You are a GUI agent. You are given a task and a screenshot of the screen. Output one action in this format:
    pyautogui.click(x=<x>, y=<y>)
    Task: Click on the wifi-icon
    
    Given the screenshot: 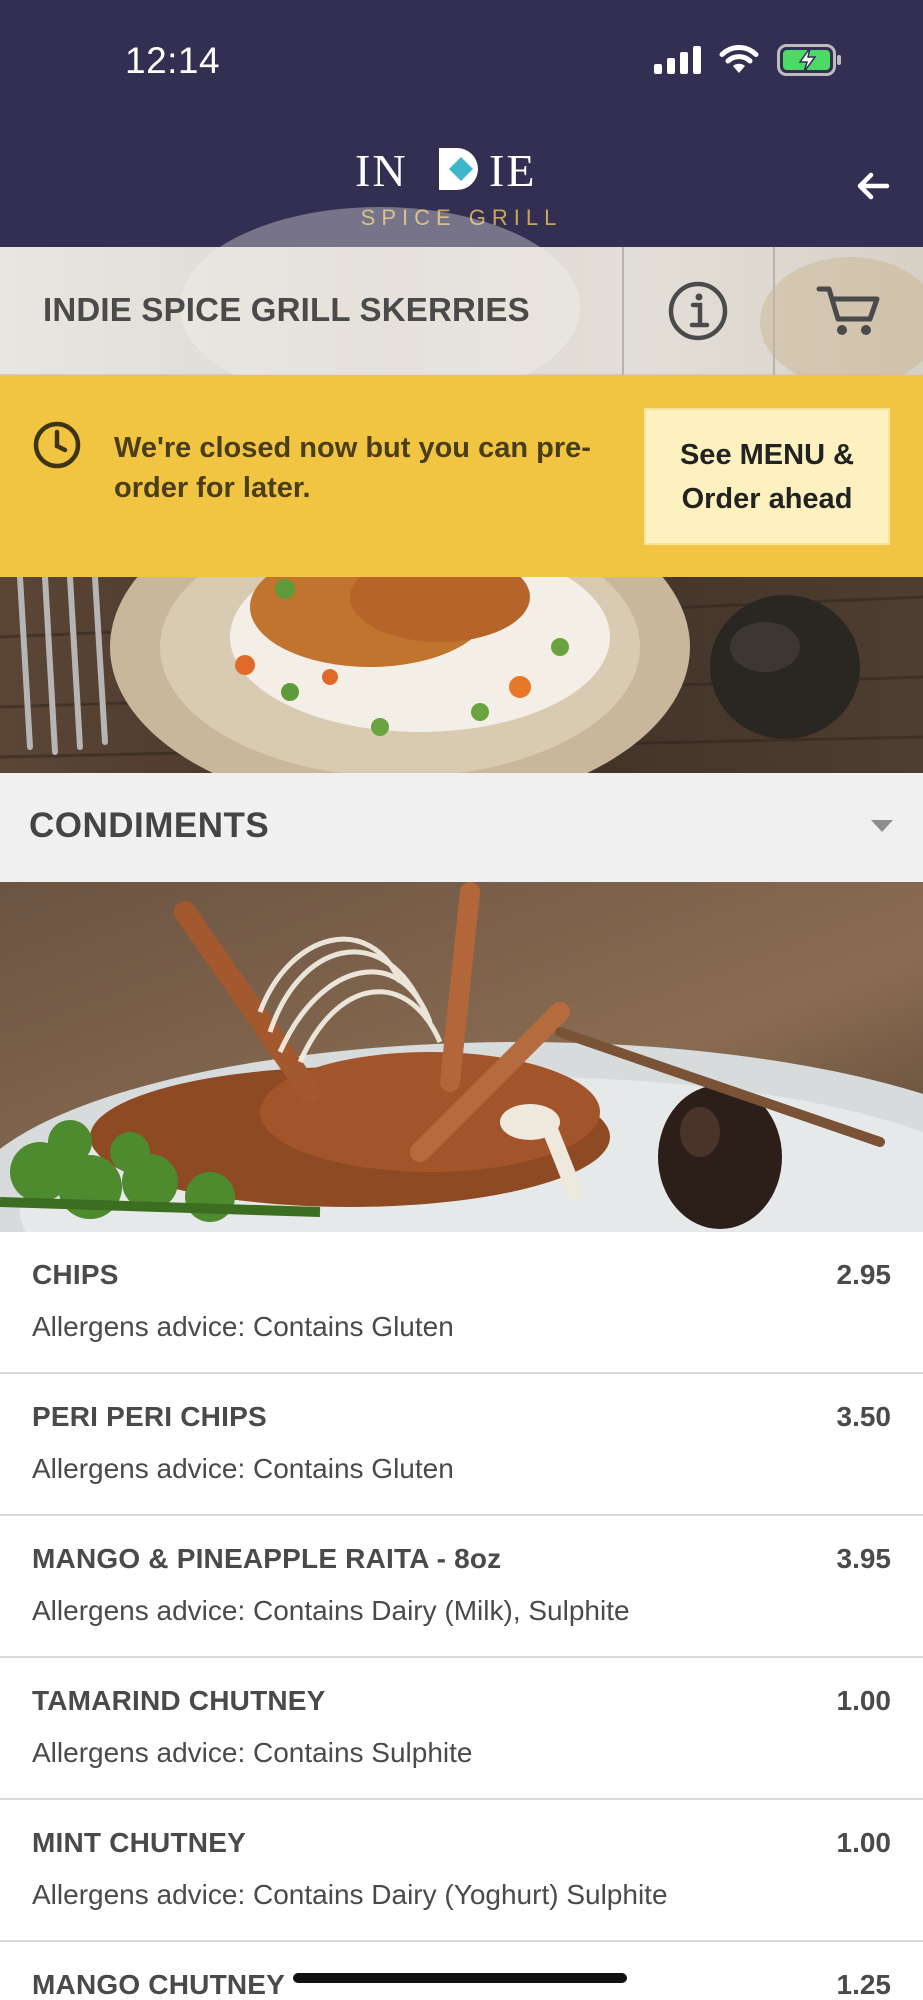 What is the action you would take?
    pyautogui.click(x=739, y=60)
    